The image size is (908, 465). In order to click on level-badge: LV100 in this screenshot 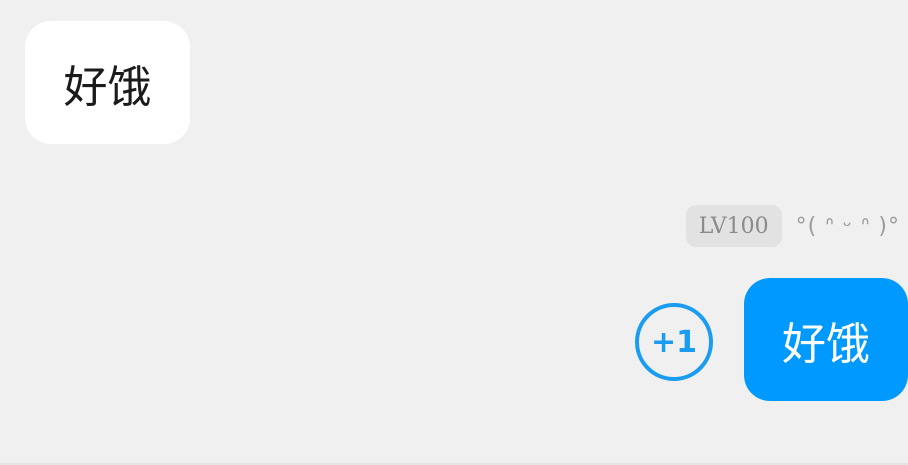, I will do `click(733, 226)`.